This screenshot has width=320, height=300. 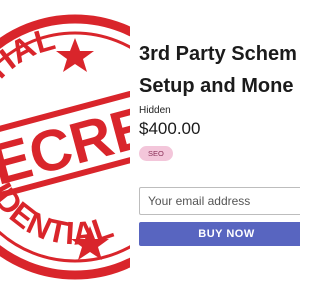 I want to click on stamp-star-icon, so click(x=75, y=55).